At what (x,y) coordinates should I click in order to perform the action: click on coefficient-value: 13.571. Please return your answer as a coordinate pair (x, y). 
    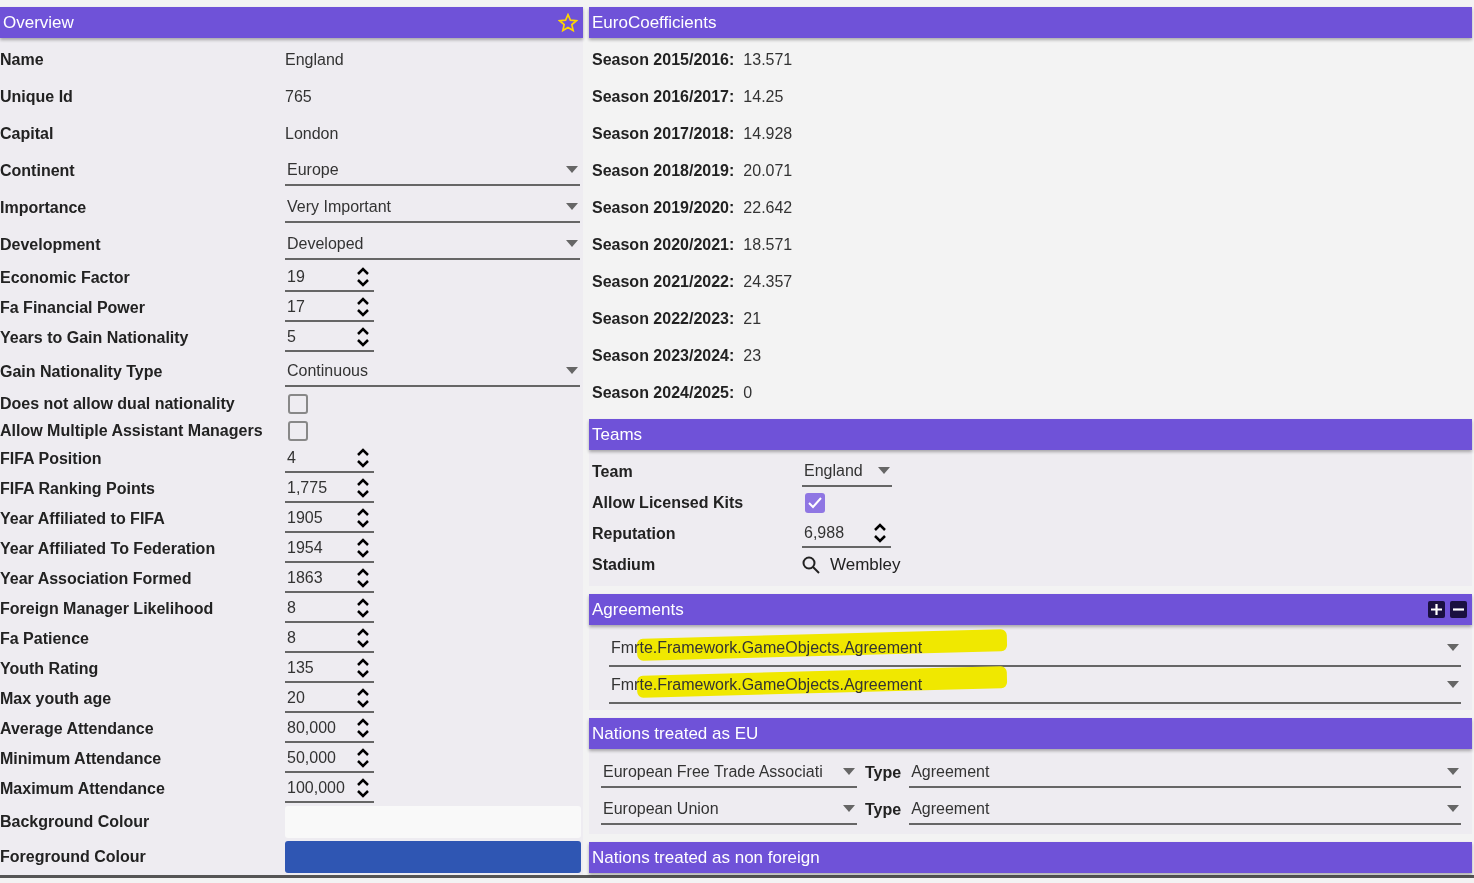
    Looking at the image, I should click on (768, 59).